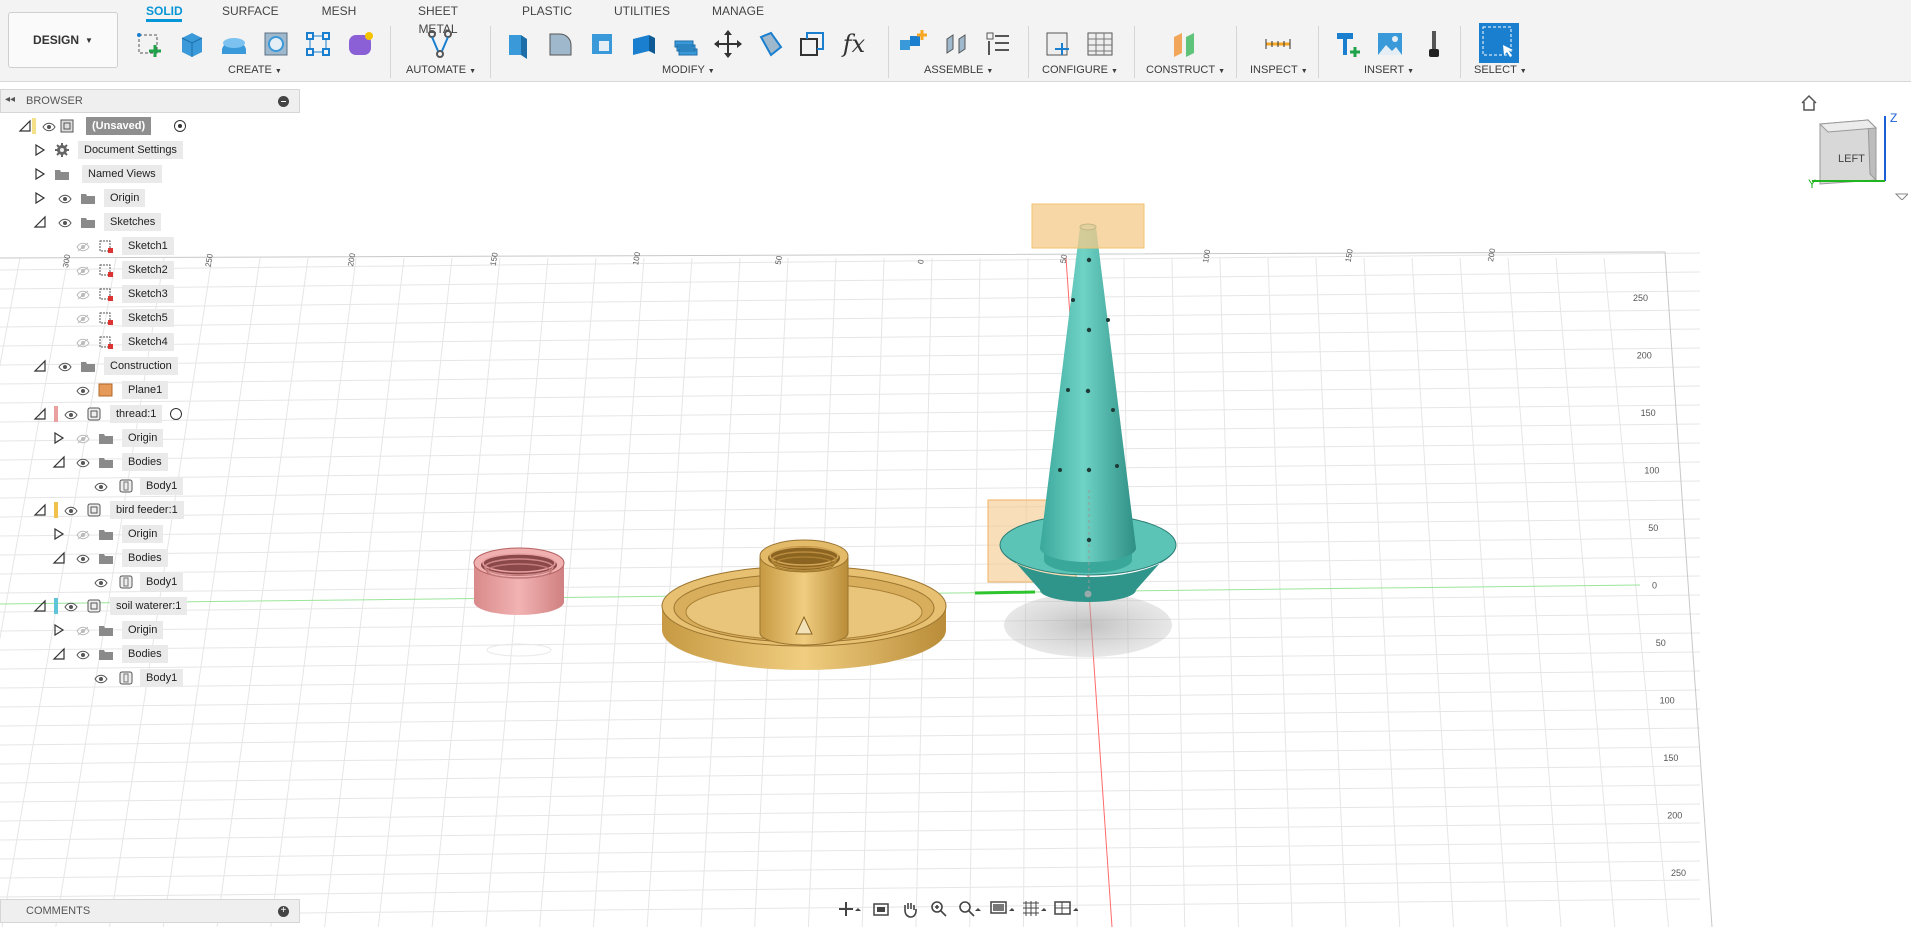 This screenshot has height=927, width=1911. I want to click on tab-utilities: UTILITIES, so click(642, 12).